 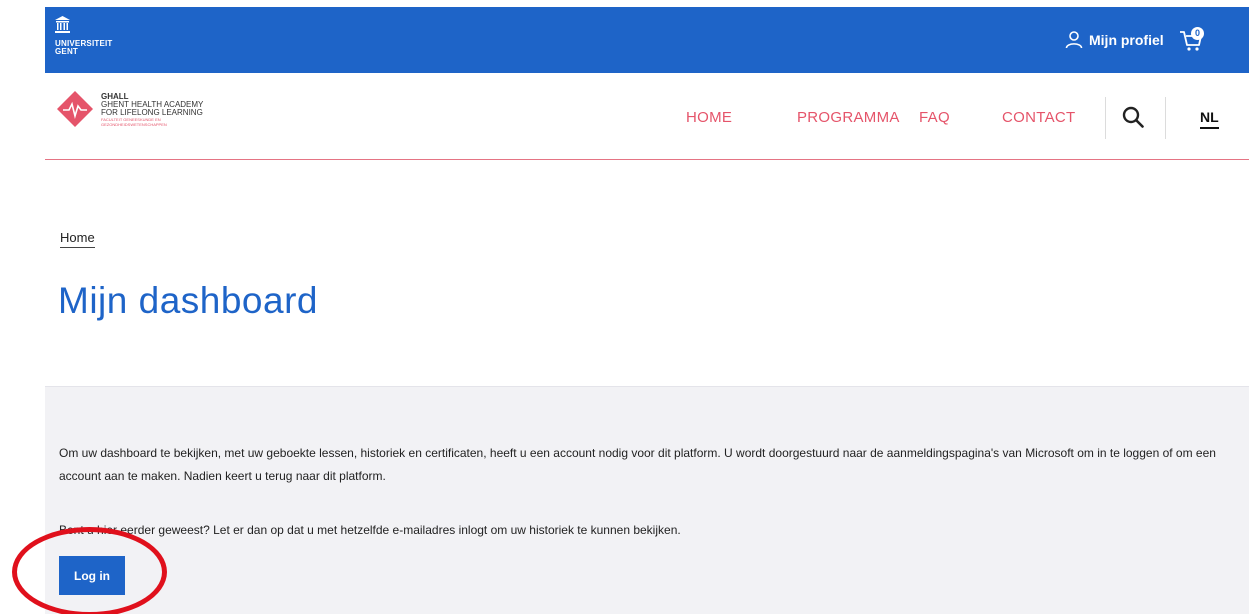 What do you see at coordinates (134, 124) in the screenshot?
I see `logo-line-5: GEZONDHEIDSWETENSCHAPPEN` at bounding box center [134, 124].